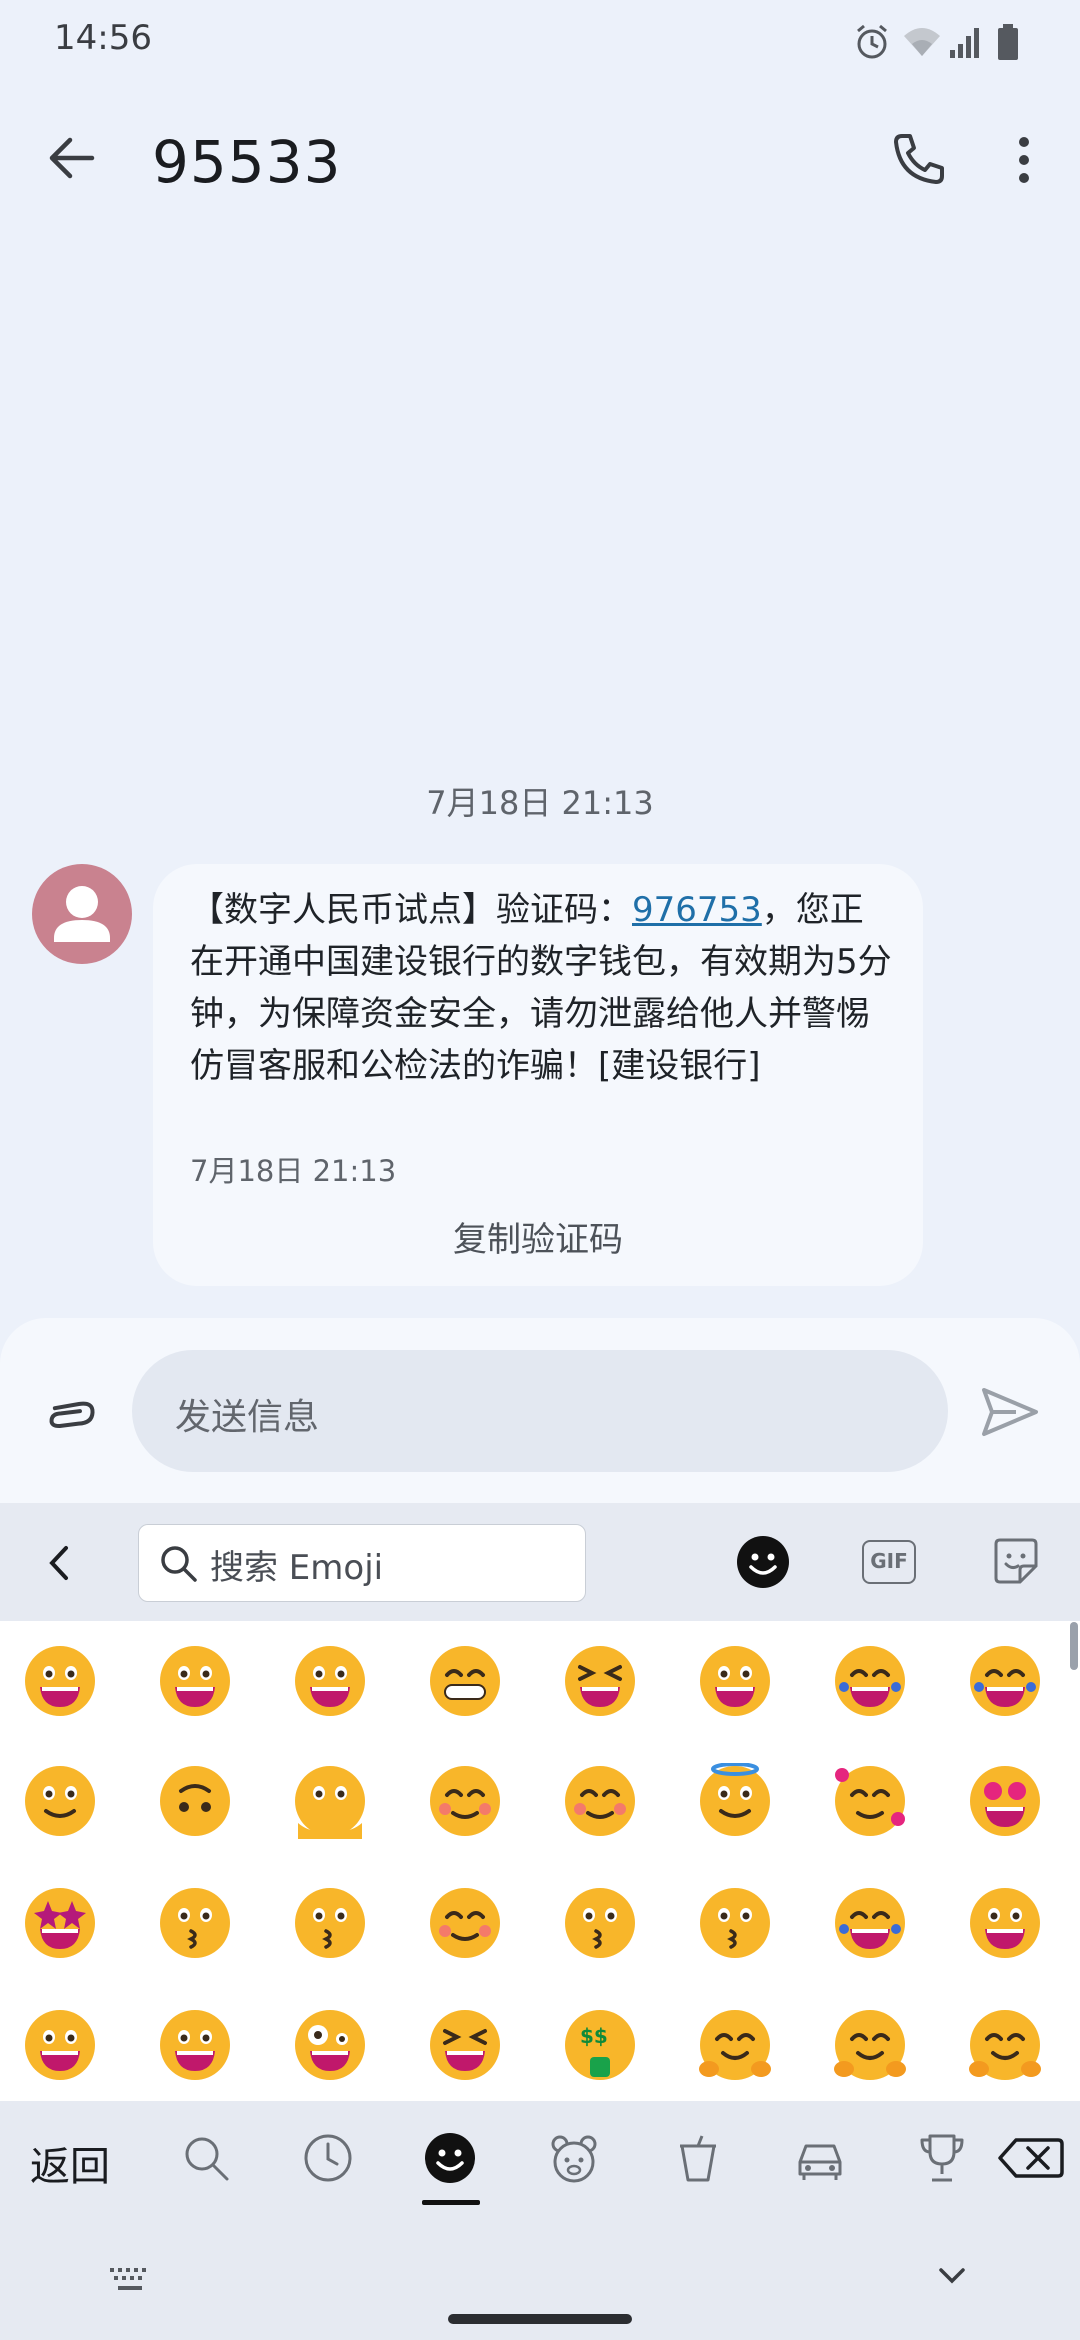  I want to click on emoji-search-placeholder: 搜索 Emoji, so click(297, 1568).